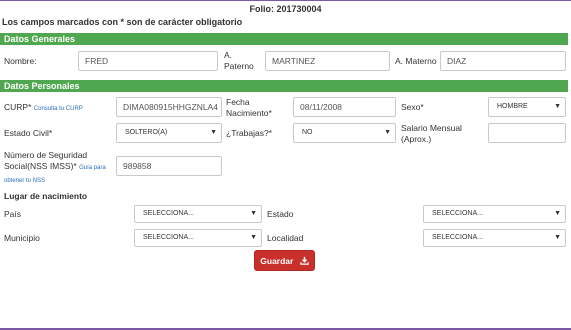  What do you see at coordinates (169, 107) in the screenshot?
I see `curp-field: DIMA080915HHGZNLA4` at bounding box center [169, 107].